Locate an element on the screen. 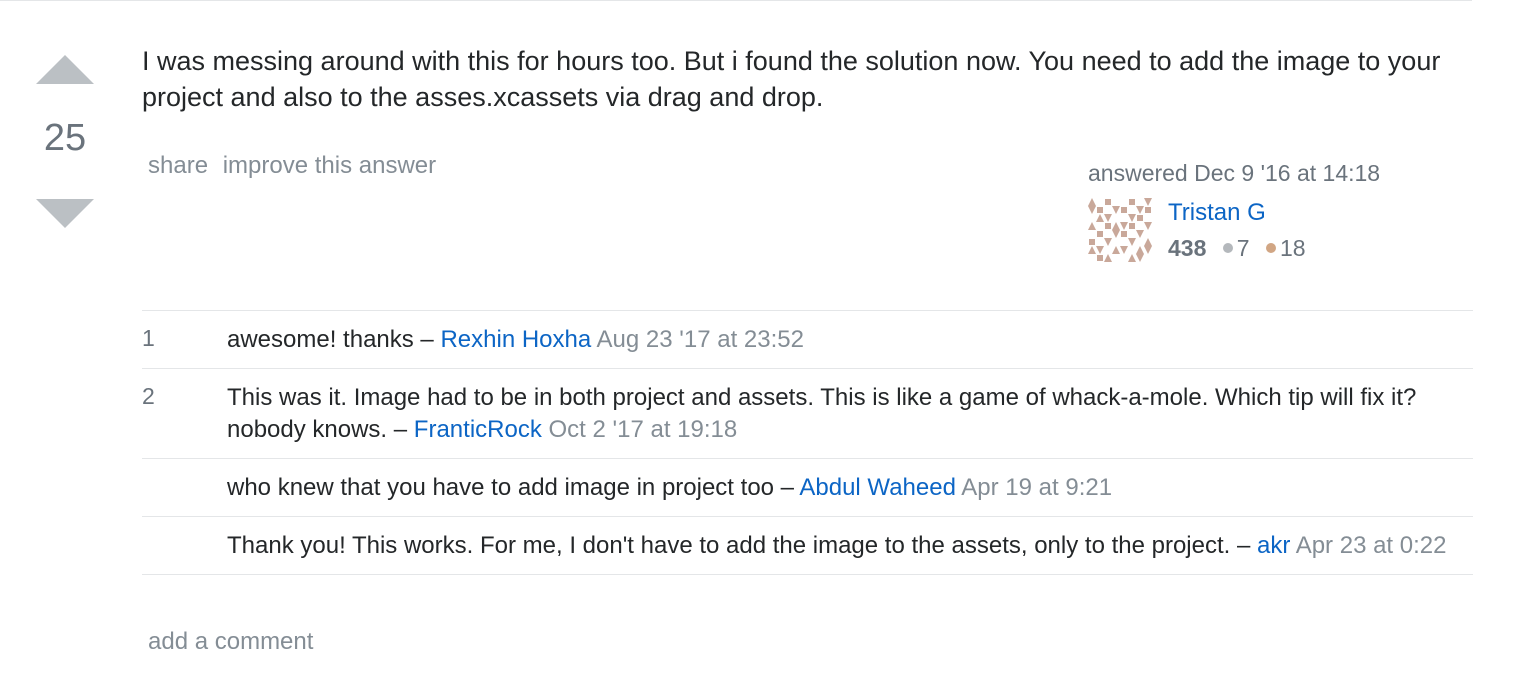 Image resolution: width=1516 pixels, height=698 pixels. comment-text: awesome! thanks is located at coordinates (320, 339).